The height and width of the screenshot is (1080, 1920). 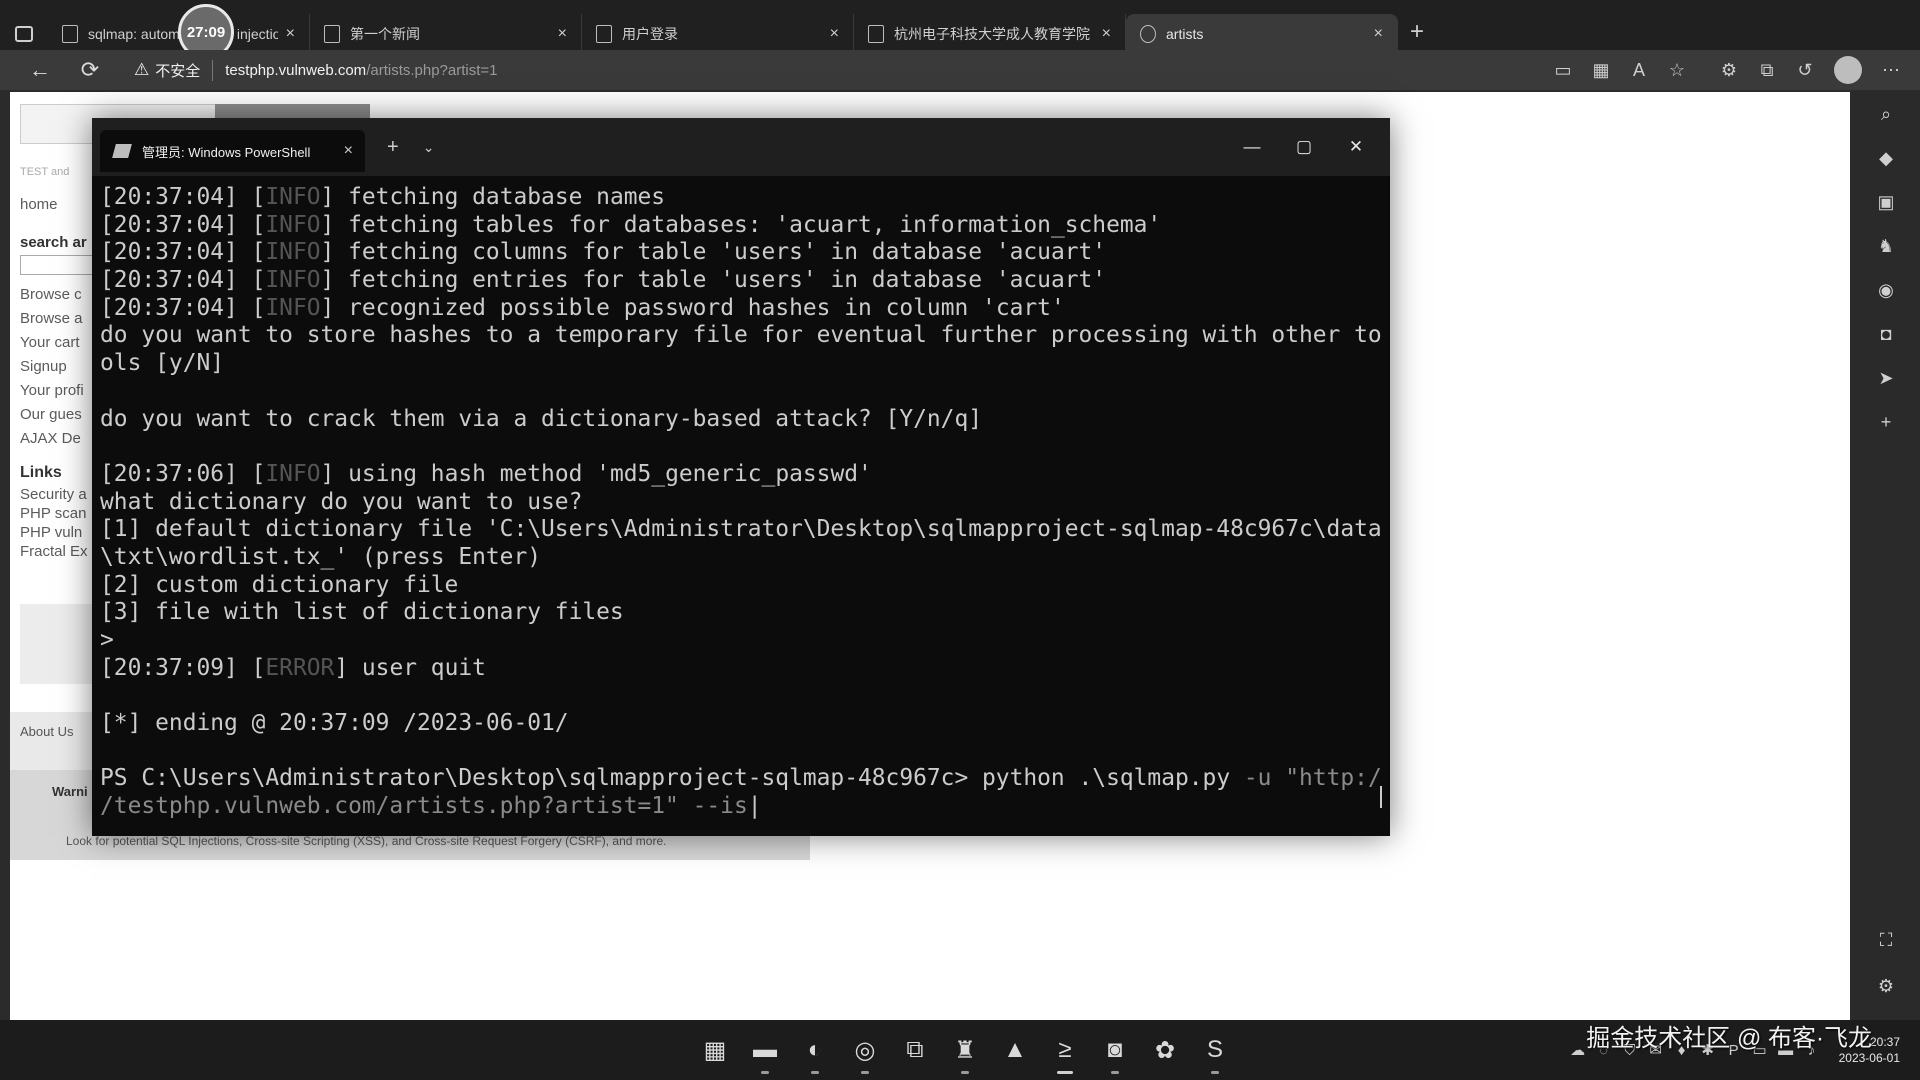 I want to click on screenshot-icon: ⛶, so click(x=1886, y=940).